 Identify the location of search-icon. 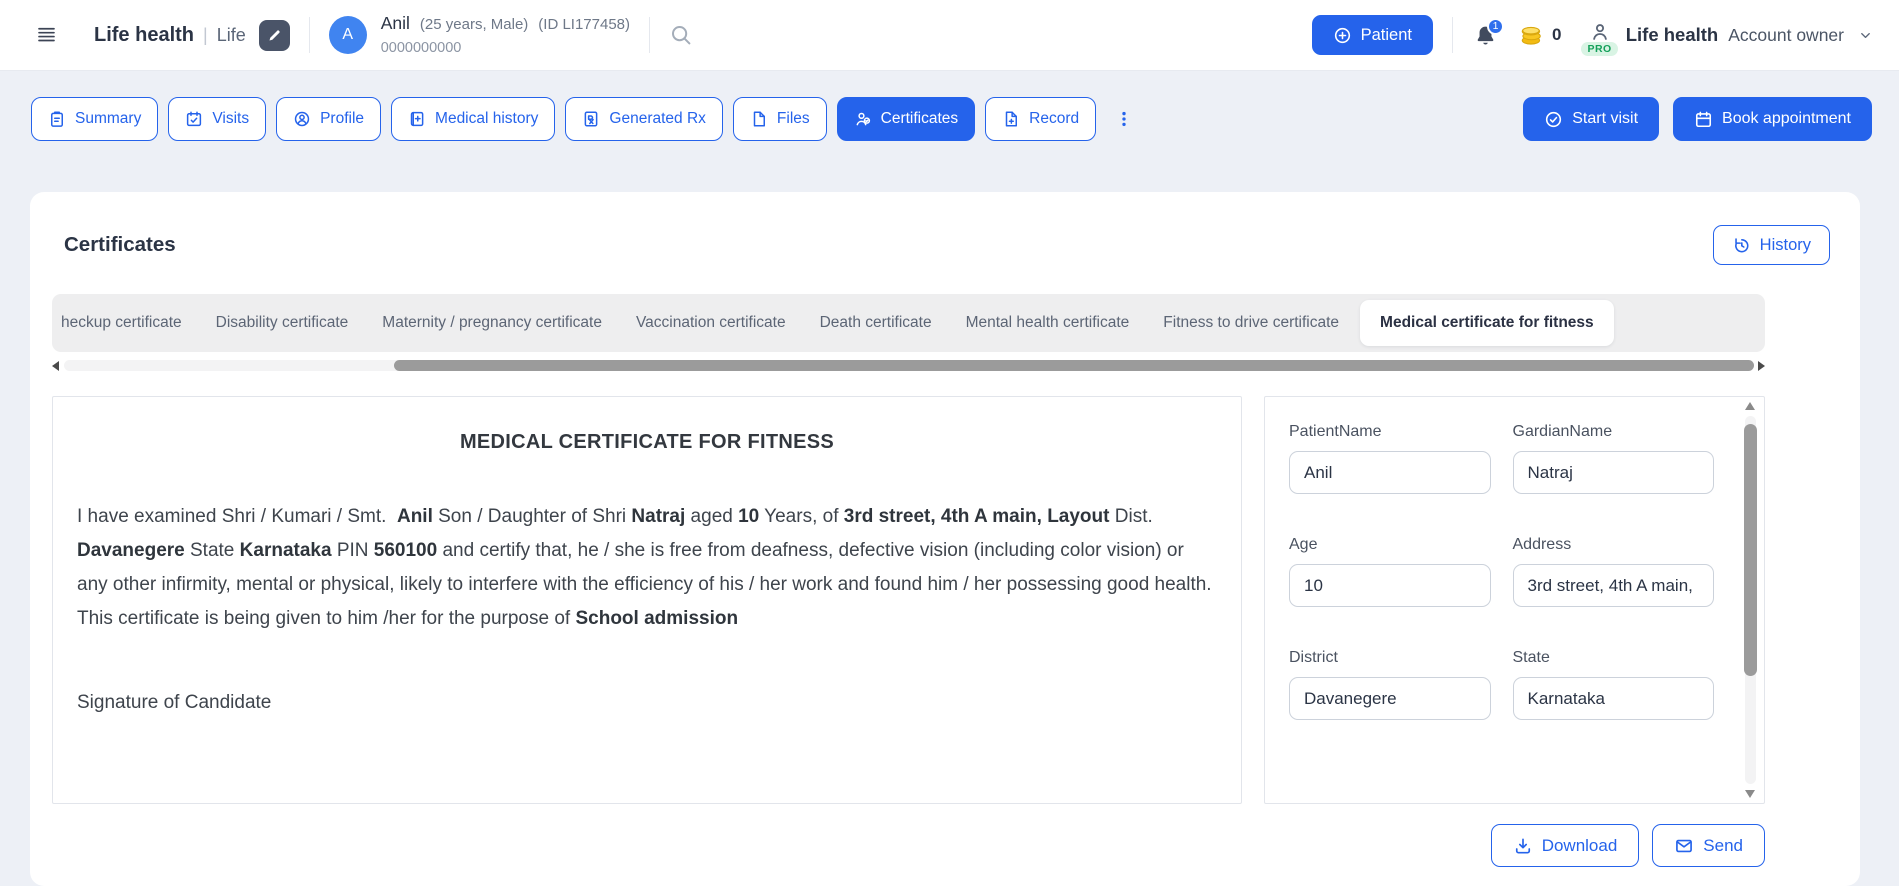
(681, 35).